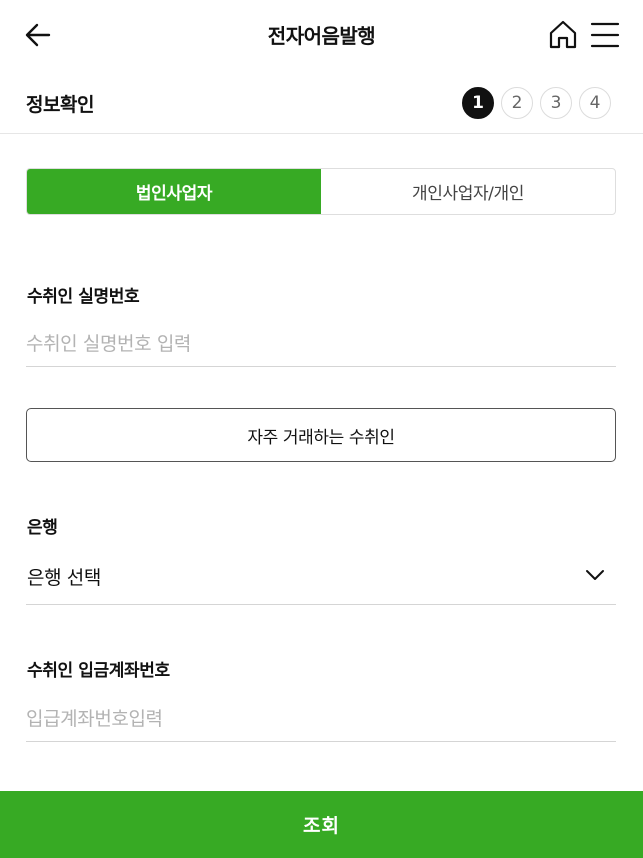  Describe the element at coordinates (83, 297) in the screenshot. I see `recipient-id-label: 수취인 실명번호` at that location.